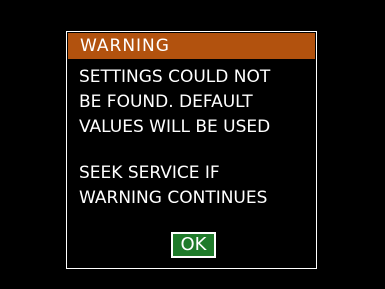 The image size is (385, 289). Describe the element at coordinates (193, 245) in the screenshot. I see `ok-button: OK` at that location.